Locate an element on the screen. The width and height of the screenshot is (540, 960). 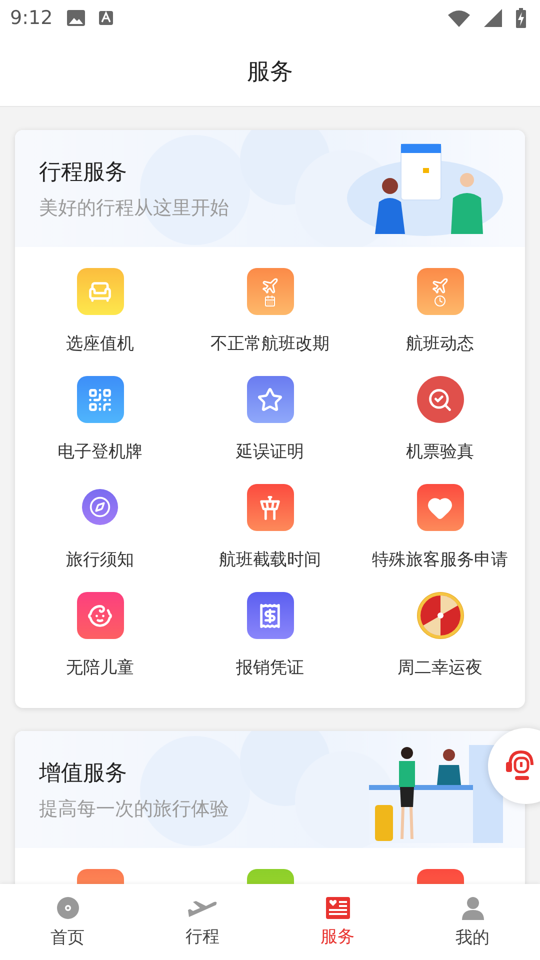
service-label: 航班截载时间 is located at coordinates (270, 559).